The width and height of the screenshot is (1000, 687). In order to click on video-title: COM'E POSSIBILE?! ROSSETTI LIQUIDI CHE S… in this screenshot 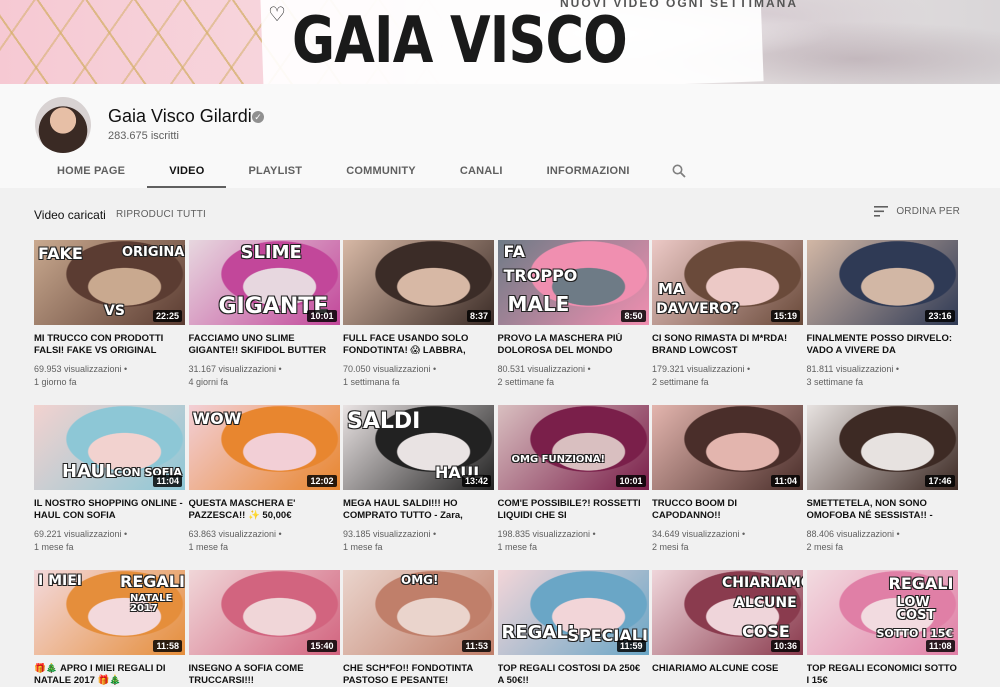, I will do `click(573, 510)`.